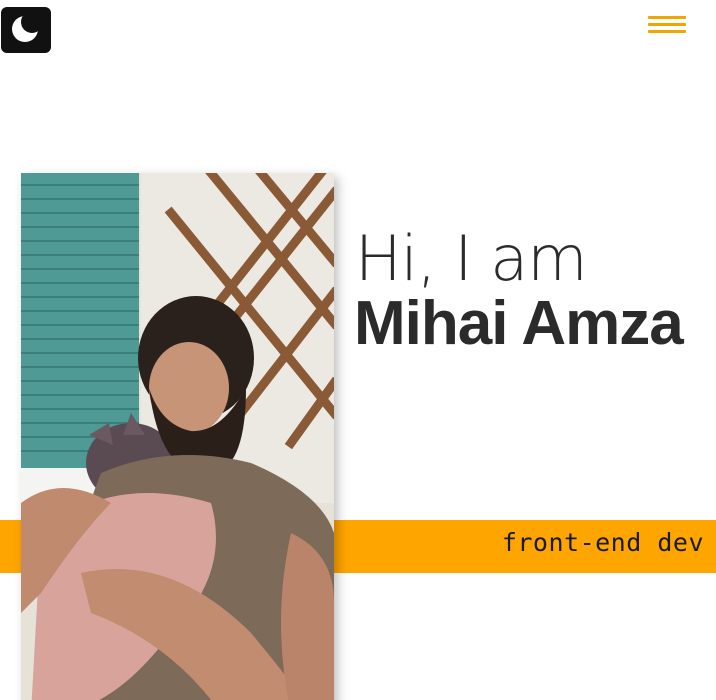 This screenshot has height=700, width=716. Describe the element at coordinates (471, 258) in the screenshot. I see `hero-greeting: Hi, I am` at that location.